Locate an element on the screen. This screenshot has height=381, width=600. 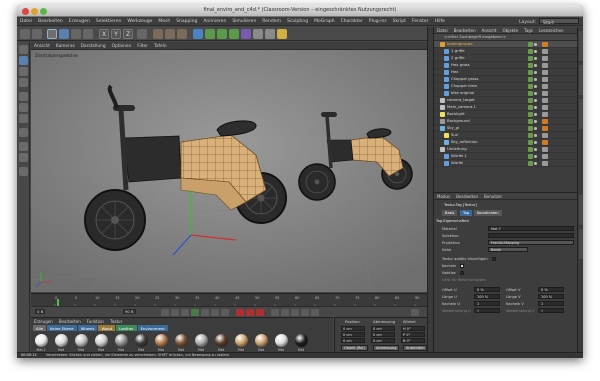
attr-wdh-u-field: 0 is located at coordinates (487, 310).